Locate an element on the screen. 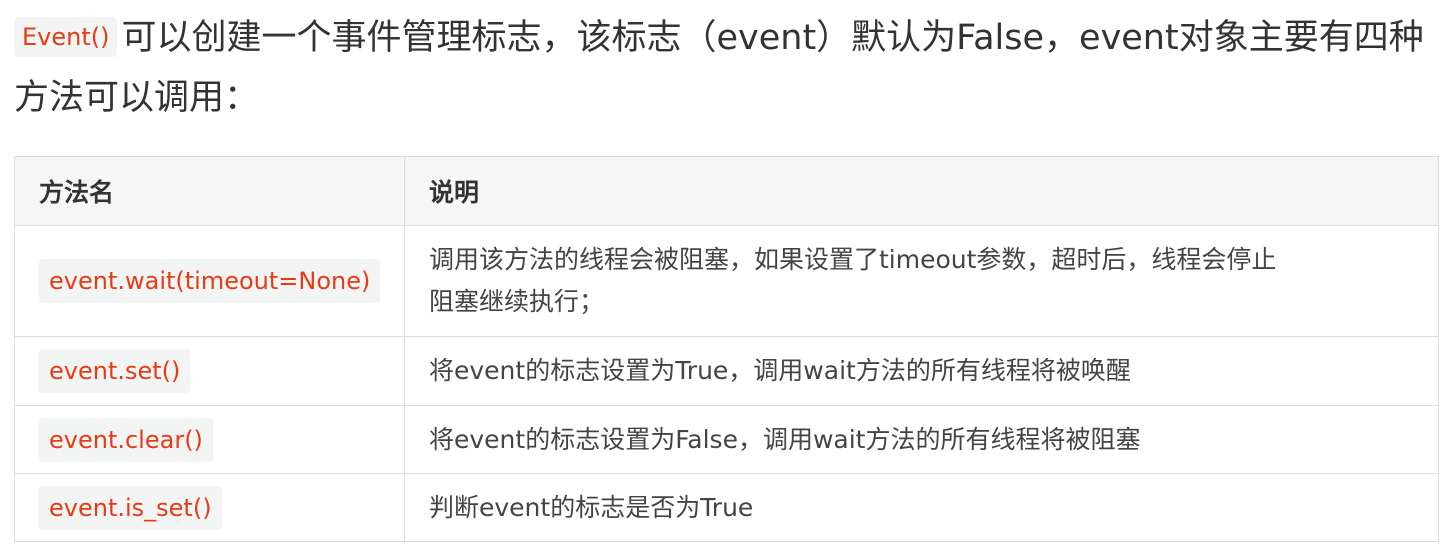  description-wait-line-1: 调用该方法的线程会被阻塞，如果设置了timeout参数，超时后，线程会停止 is located at coordinates (853, 259).